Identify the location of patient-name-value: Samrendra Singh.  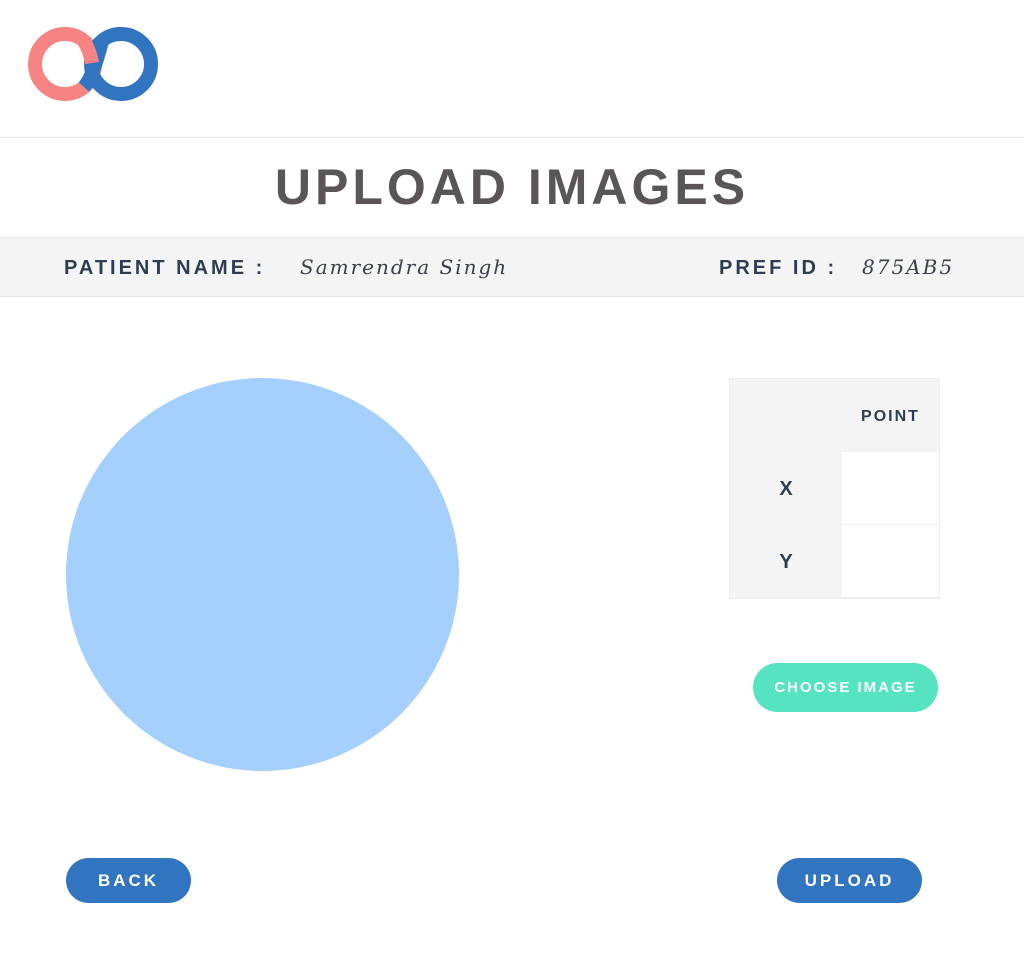
(404, 267).